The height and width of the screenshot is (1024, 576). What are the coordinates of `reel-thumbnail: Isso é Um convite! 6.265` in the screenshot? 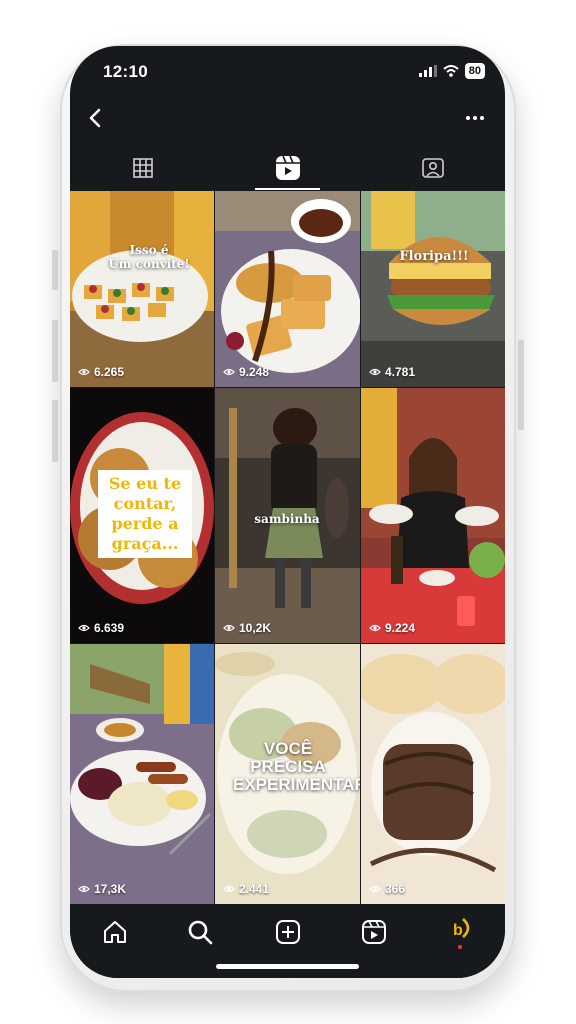 It's located at (142, 289).